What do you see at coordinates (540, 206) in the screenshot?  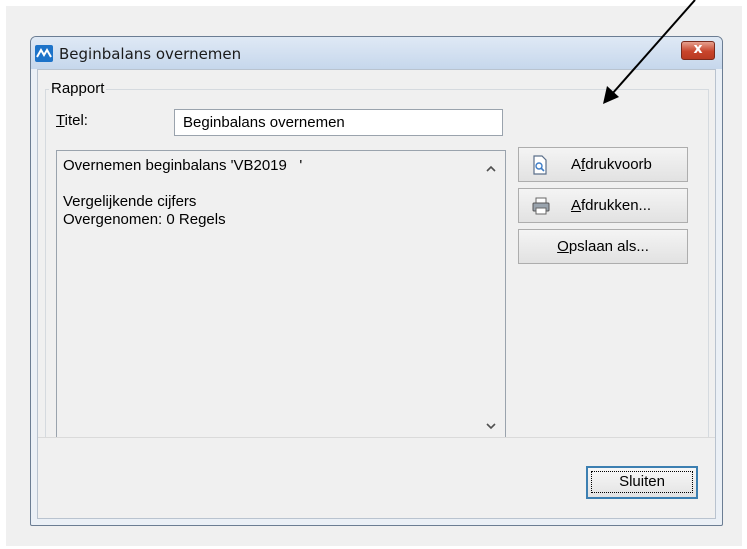 I see `printer-icon` at bounding box center [540, 206].